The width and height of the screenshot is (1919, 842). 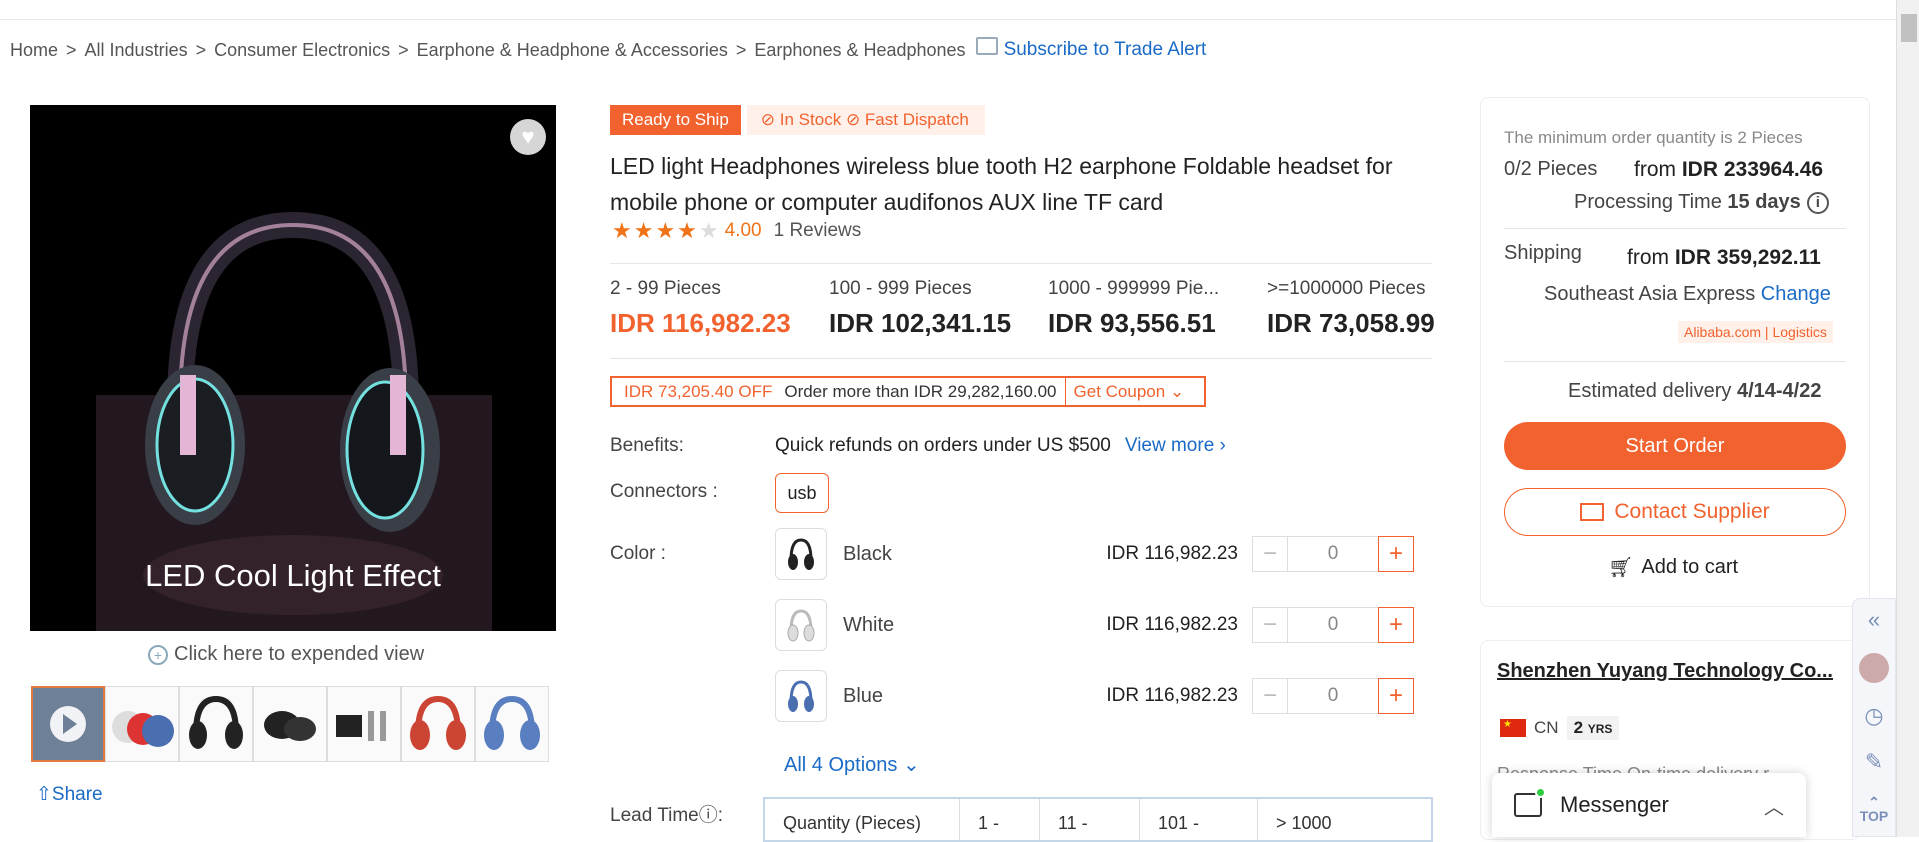 What do you see at coordinates (666, 230) in the screenshot?
I see `star-rating-icon: ★★★★★` at bounding box center [666, 230].